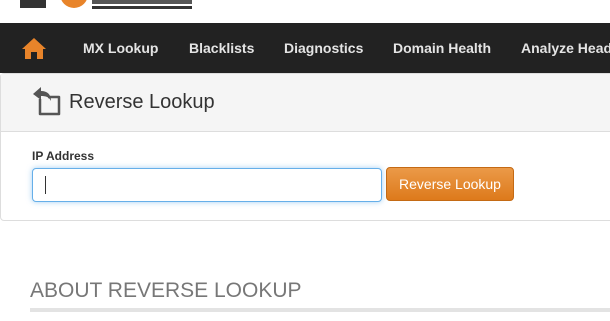  Describe the element at coordinates (142, 102) in the screenshot. I see `page-title: Reverse Lookup` at that location.